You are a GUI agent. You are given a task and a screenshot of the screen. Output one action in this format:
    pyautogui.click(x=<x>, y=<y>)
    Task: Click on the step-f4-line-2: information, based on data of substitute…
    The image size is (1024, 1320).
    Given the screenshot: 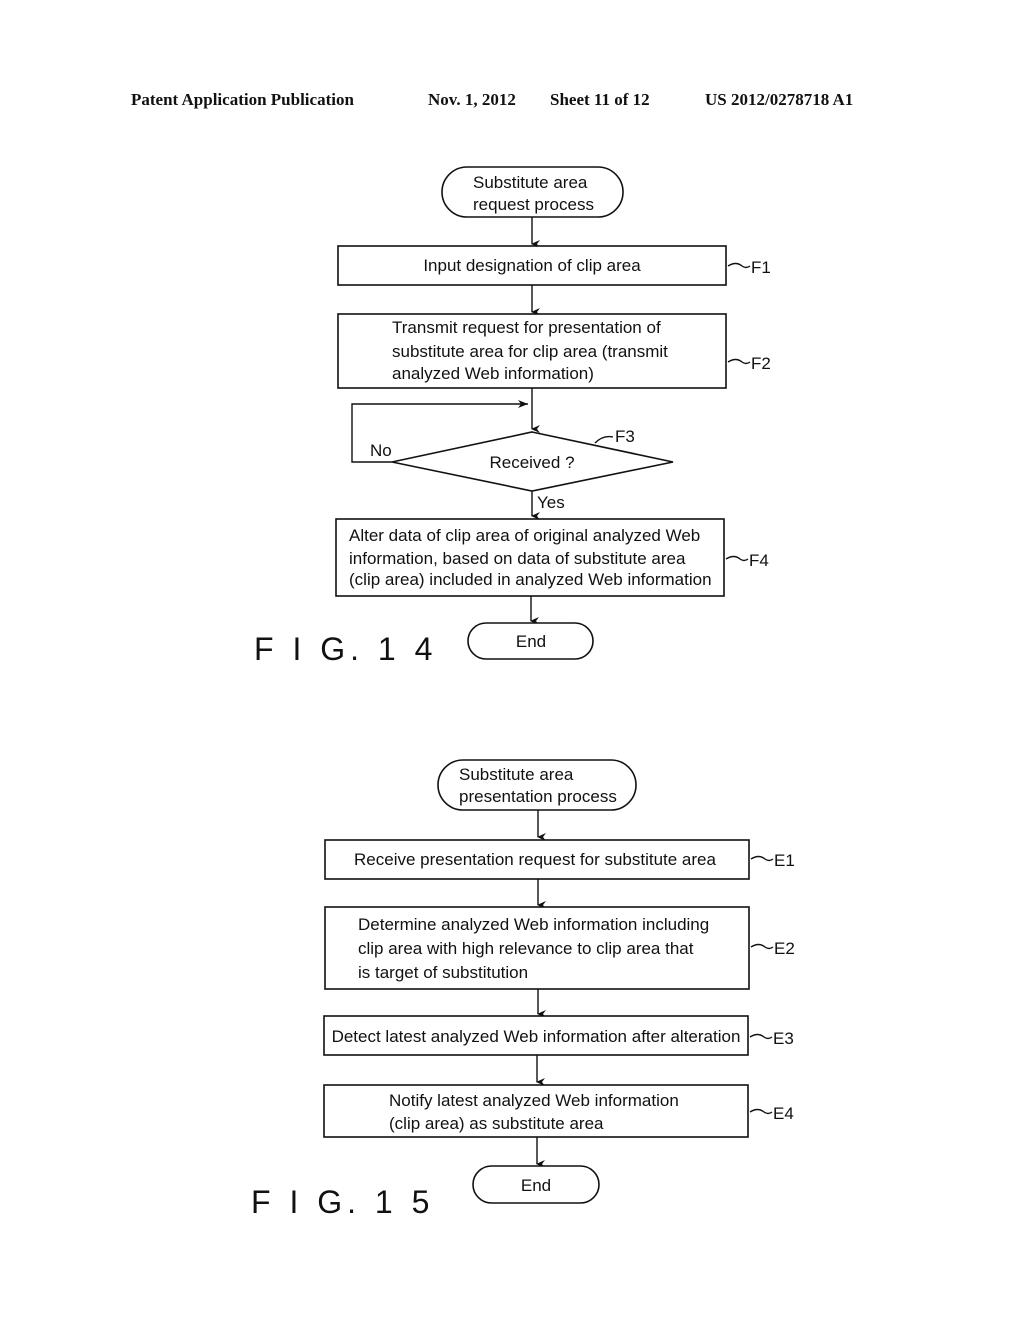 What is the action you would take?
    pyautogui.click(x=517, y=558)
    